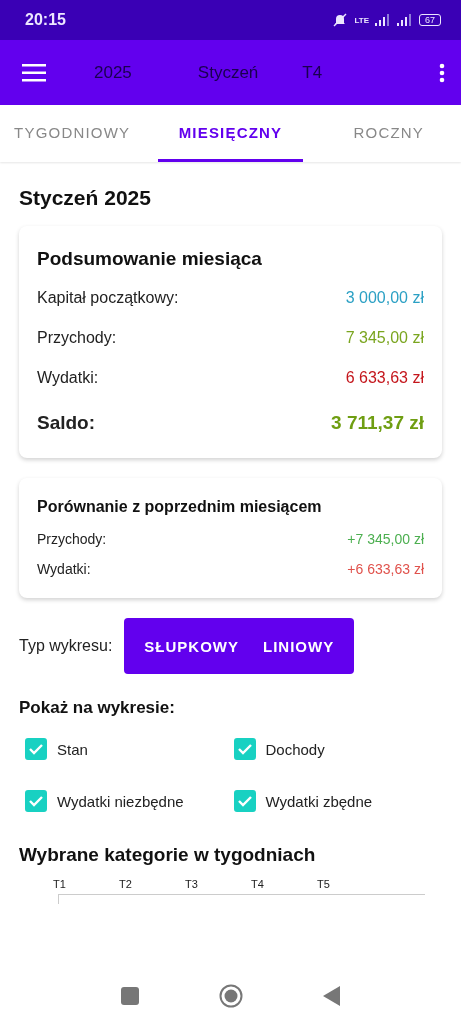 Image resolution: width=461 pixels, height=1024 pixels. I want to click on chart-type-button: LINIOWY, so click(299, 646).